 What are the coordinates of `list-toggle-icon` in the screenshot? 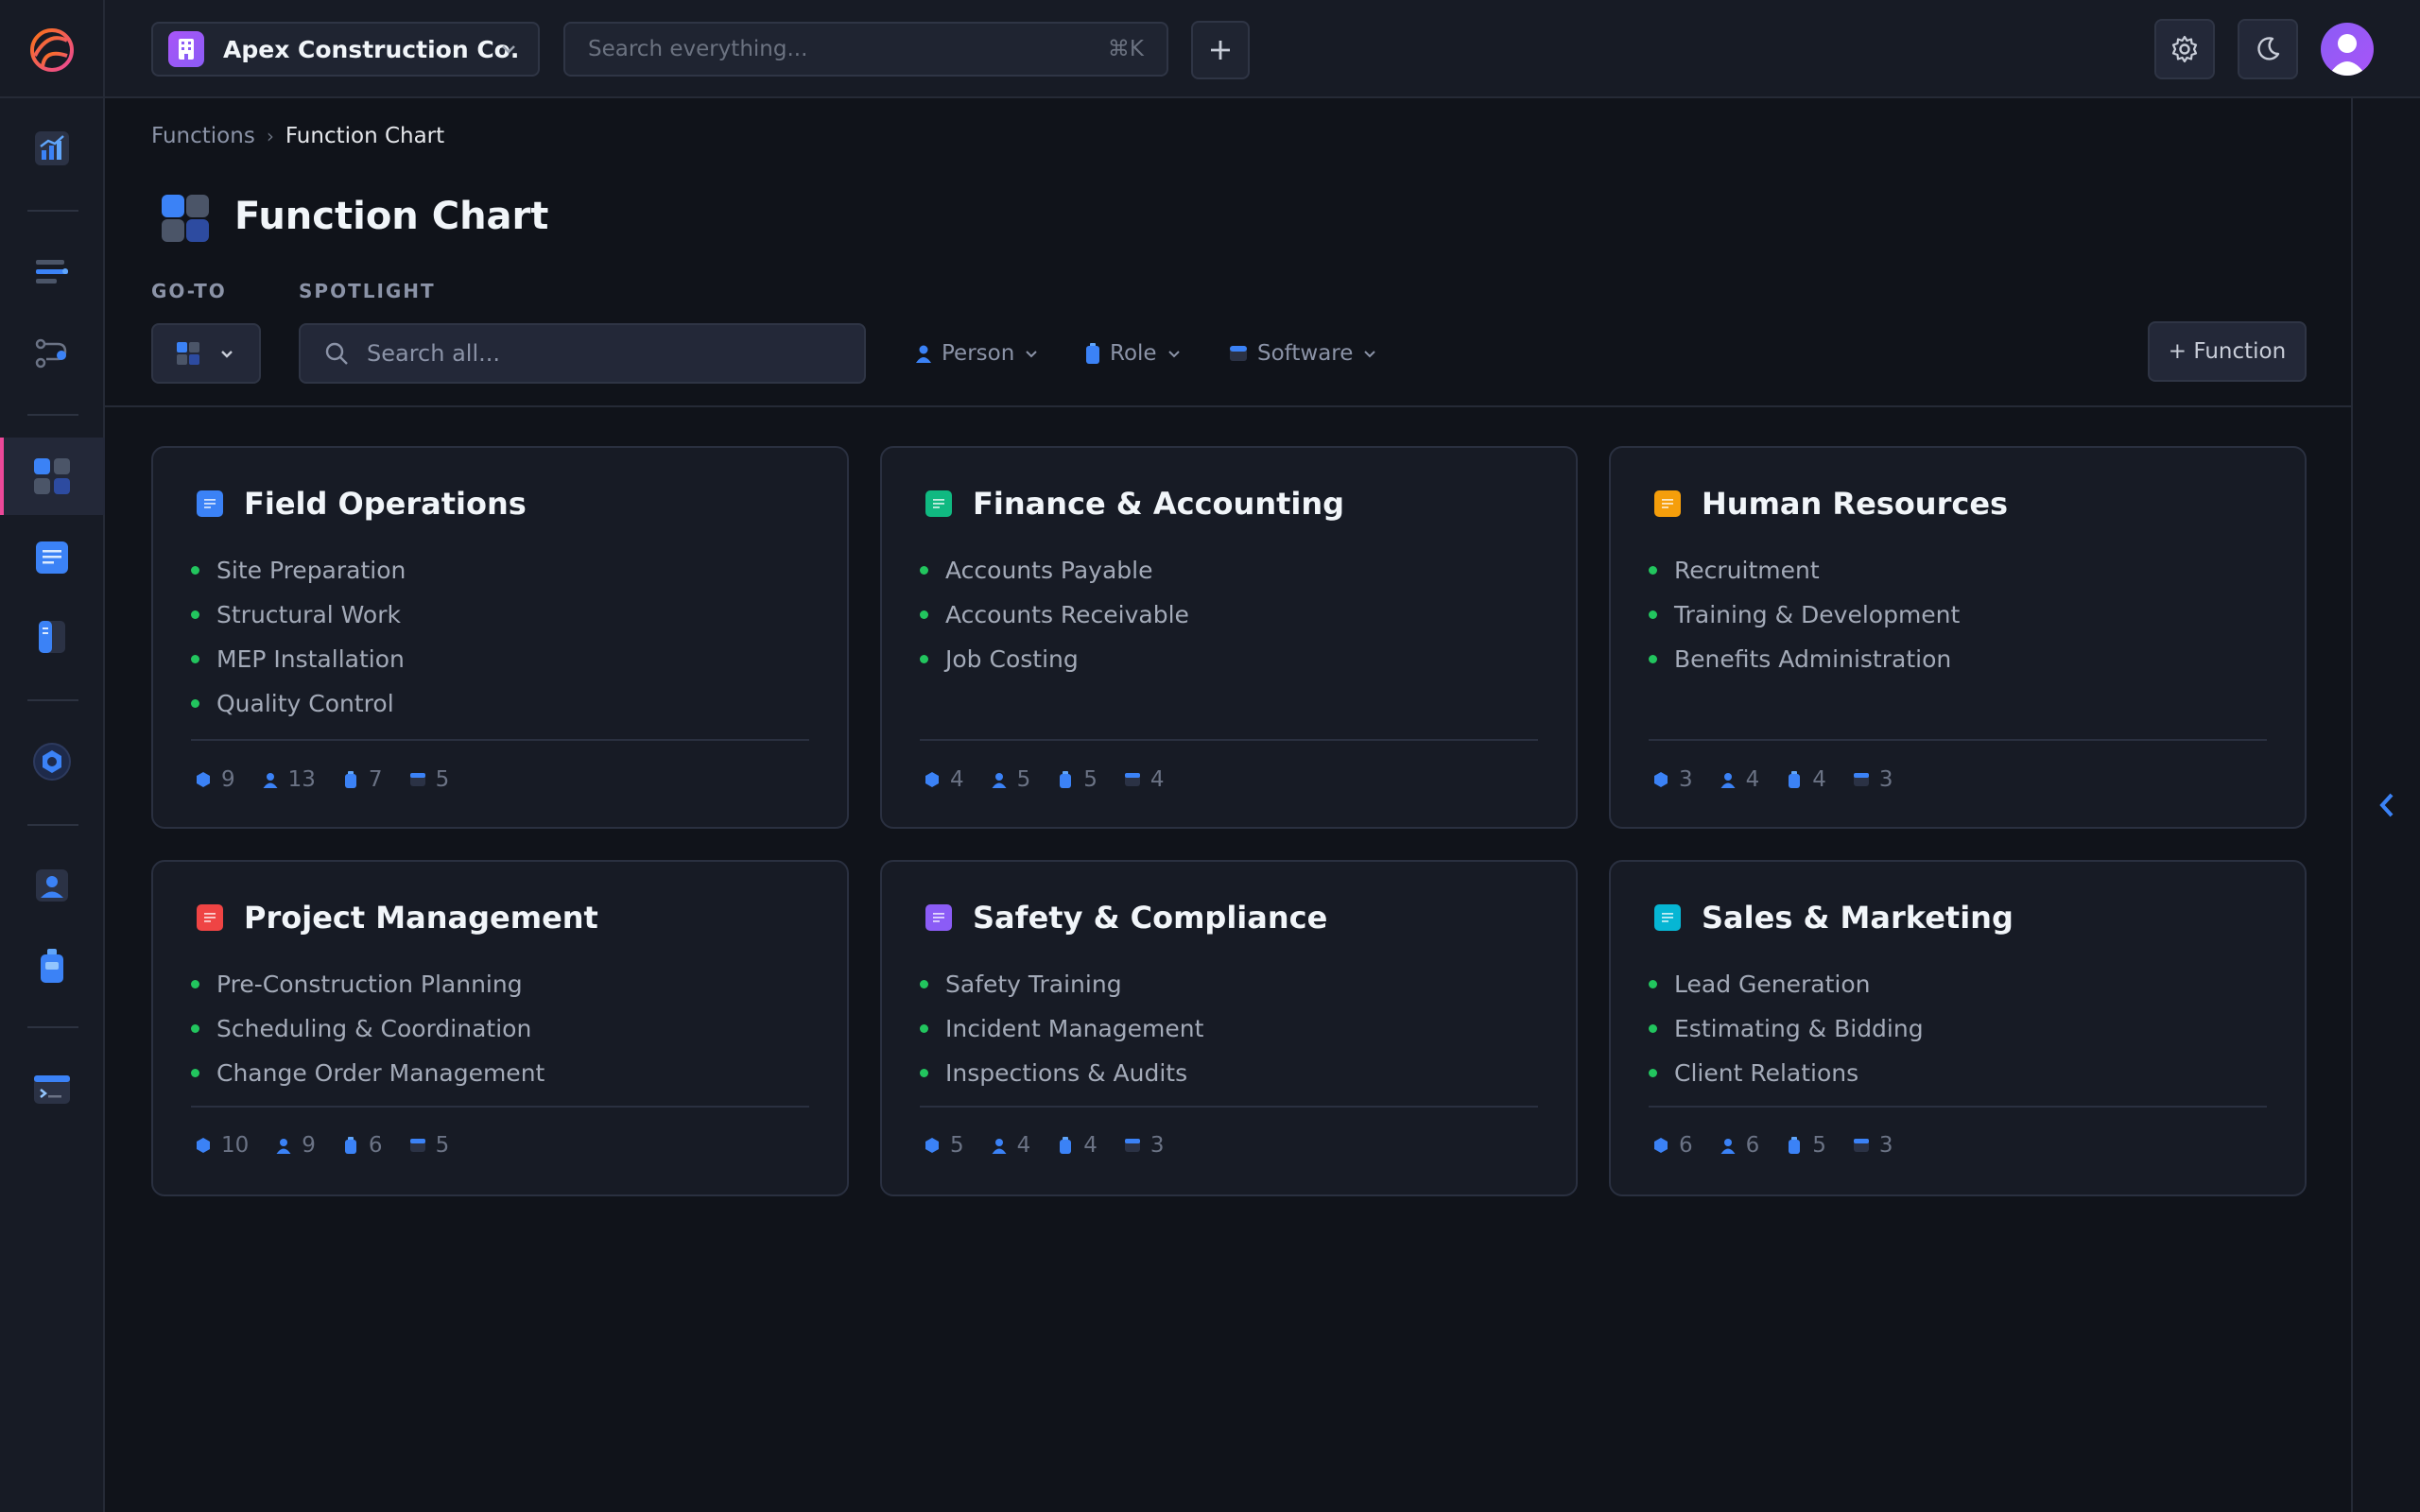 It's located at (52, 273).